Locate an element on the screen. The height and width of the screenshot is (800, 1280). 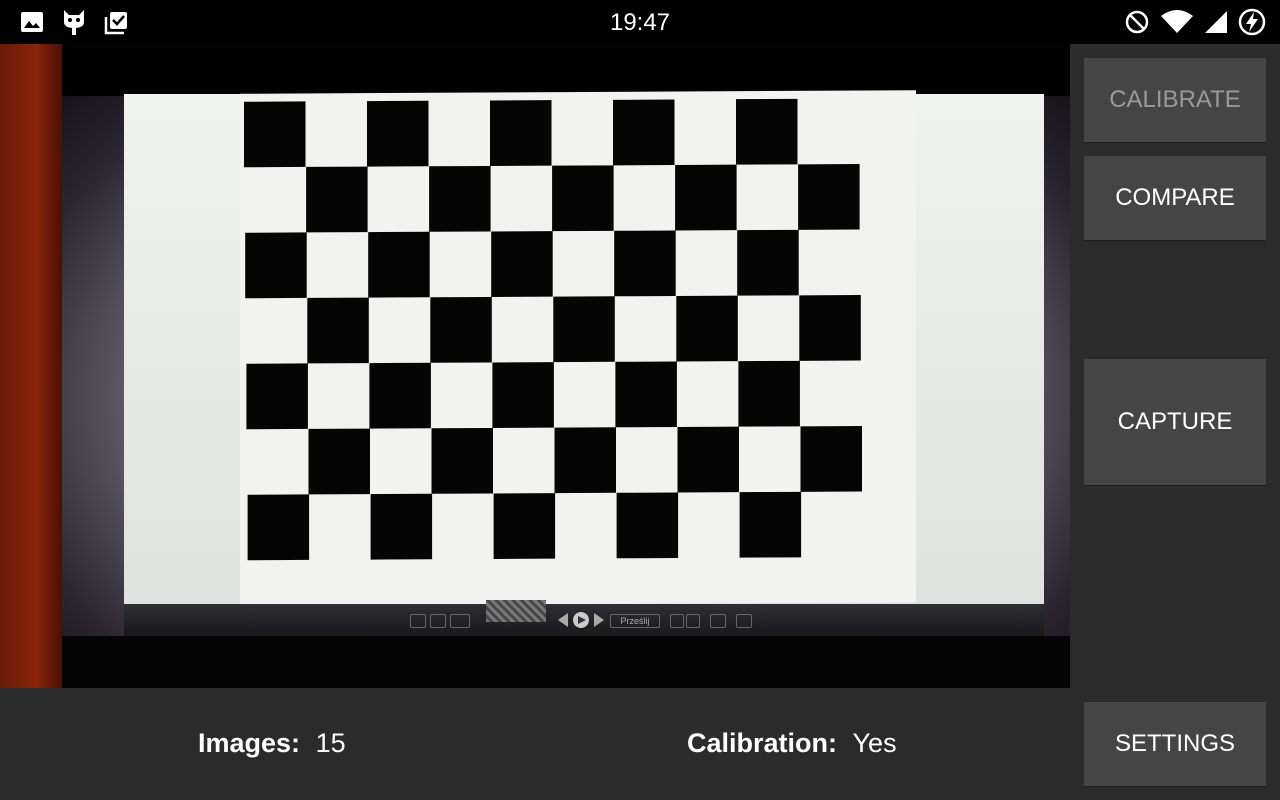
calibration-status: Calibration: Yes is located at coordinates (792, 743).